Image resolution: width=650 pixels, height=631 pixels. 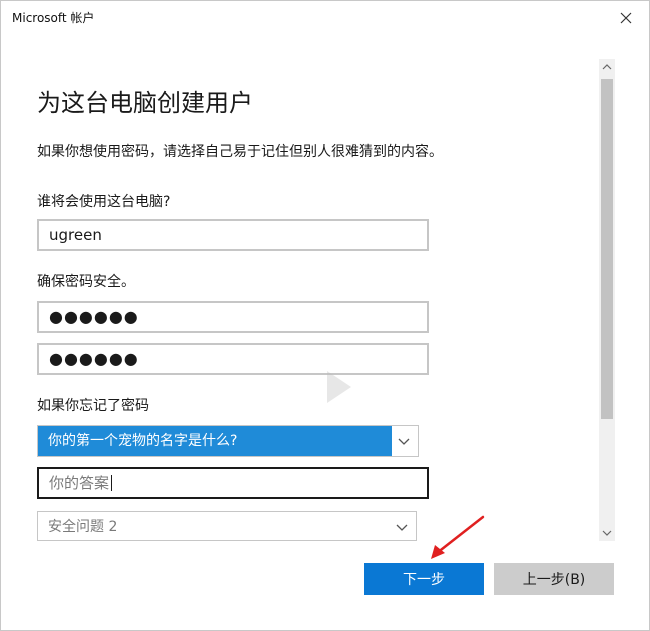 I want to click on password-confirm-field: ●●●●●●, so click(x=233, y=359).